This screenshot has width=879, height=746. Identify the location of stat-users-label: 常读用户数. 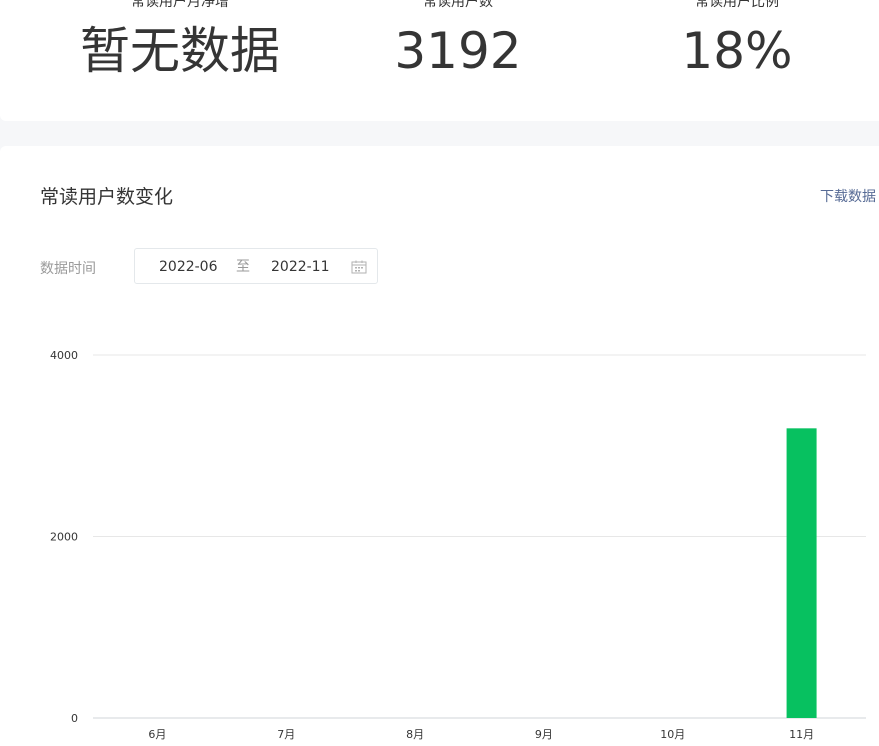
(458, 5).